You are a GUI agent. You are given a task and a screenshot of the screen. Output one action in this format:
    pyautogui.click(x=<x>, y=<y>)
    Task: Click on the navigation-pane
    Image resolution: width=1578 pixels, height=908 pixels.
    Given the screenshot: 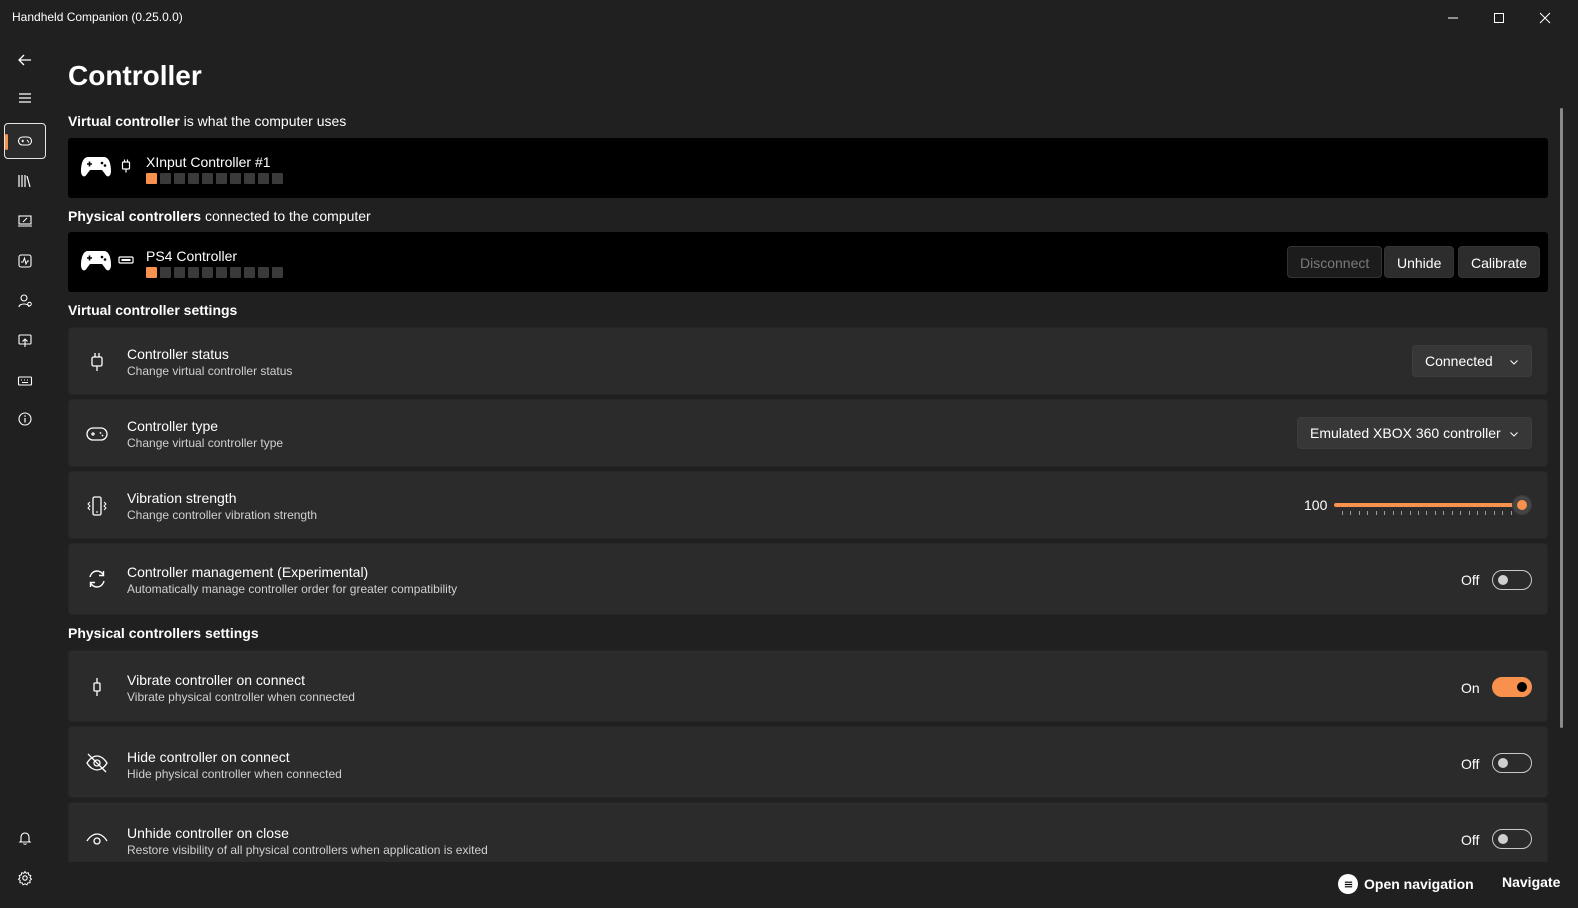 What is the action you would take?
    pyautogui.click(x=24, y=472)
    